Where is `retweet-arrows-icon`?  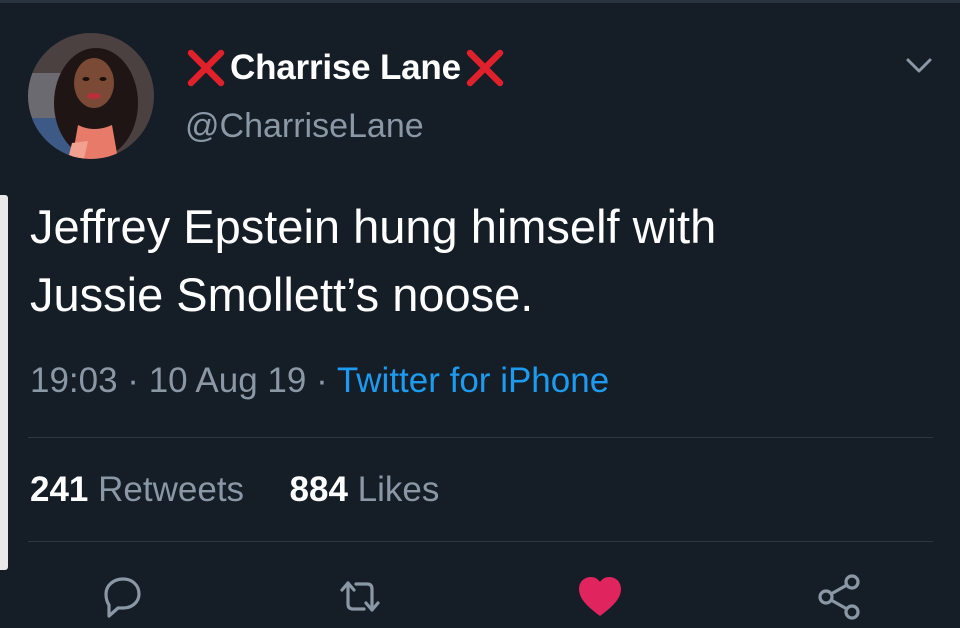
retweet-arrows-icon is located at coordinates (360, 597).